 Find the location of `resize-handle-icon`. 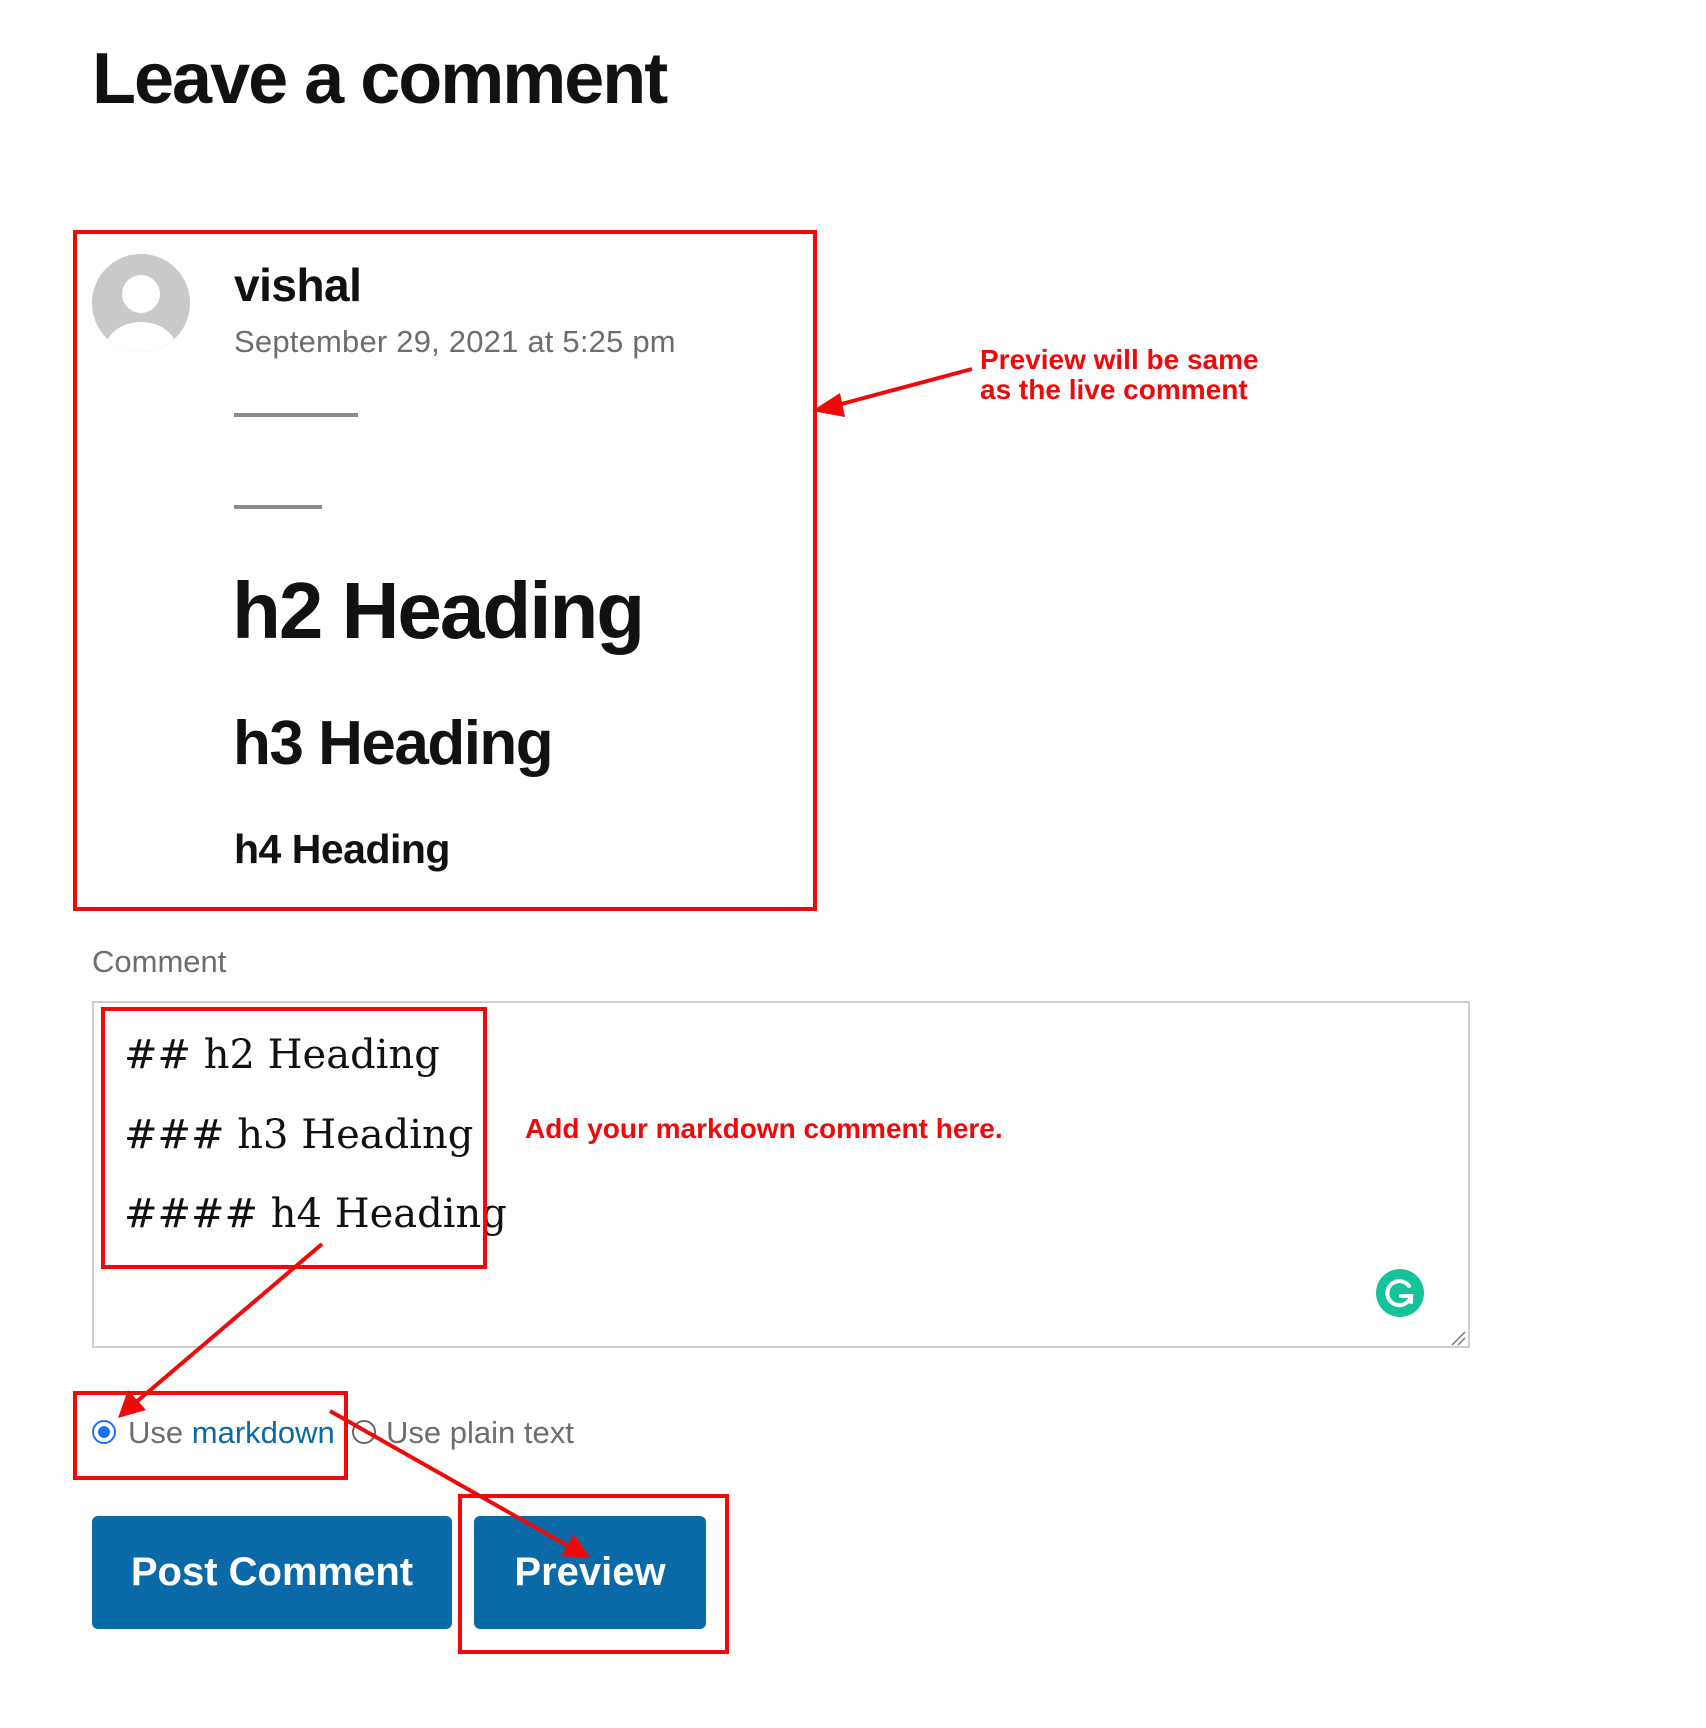

resize-handle-icon is located at coordinates (1458, 1338).